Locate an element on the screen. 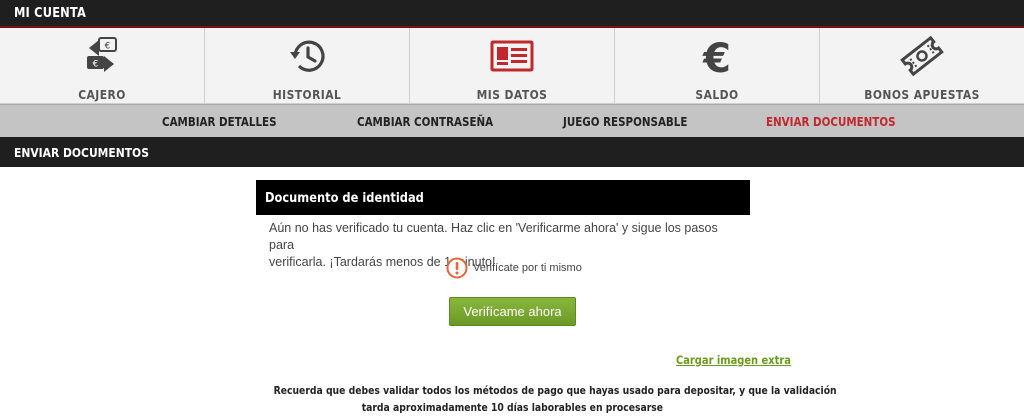  nav-label-mis-datos: MIS DATOS is located at coordinates (512, 94).